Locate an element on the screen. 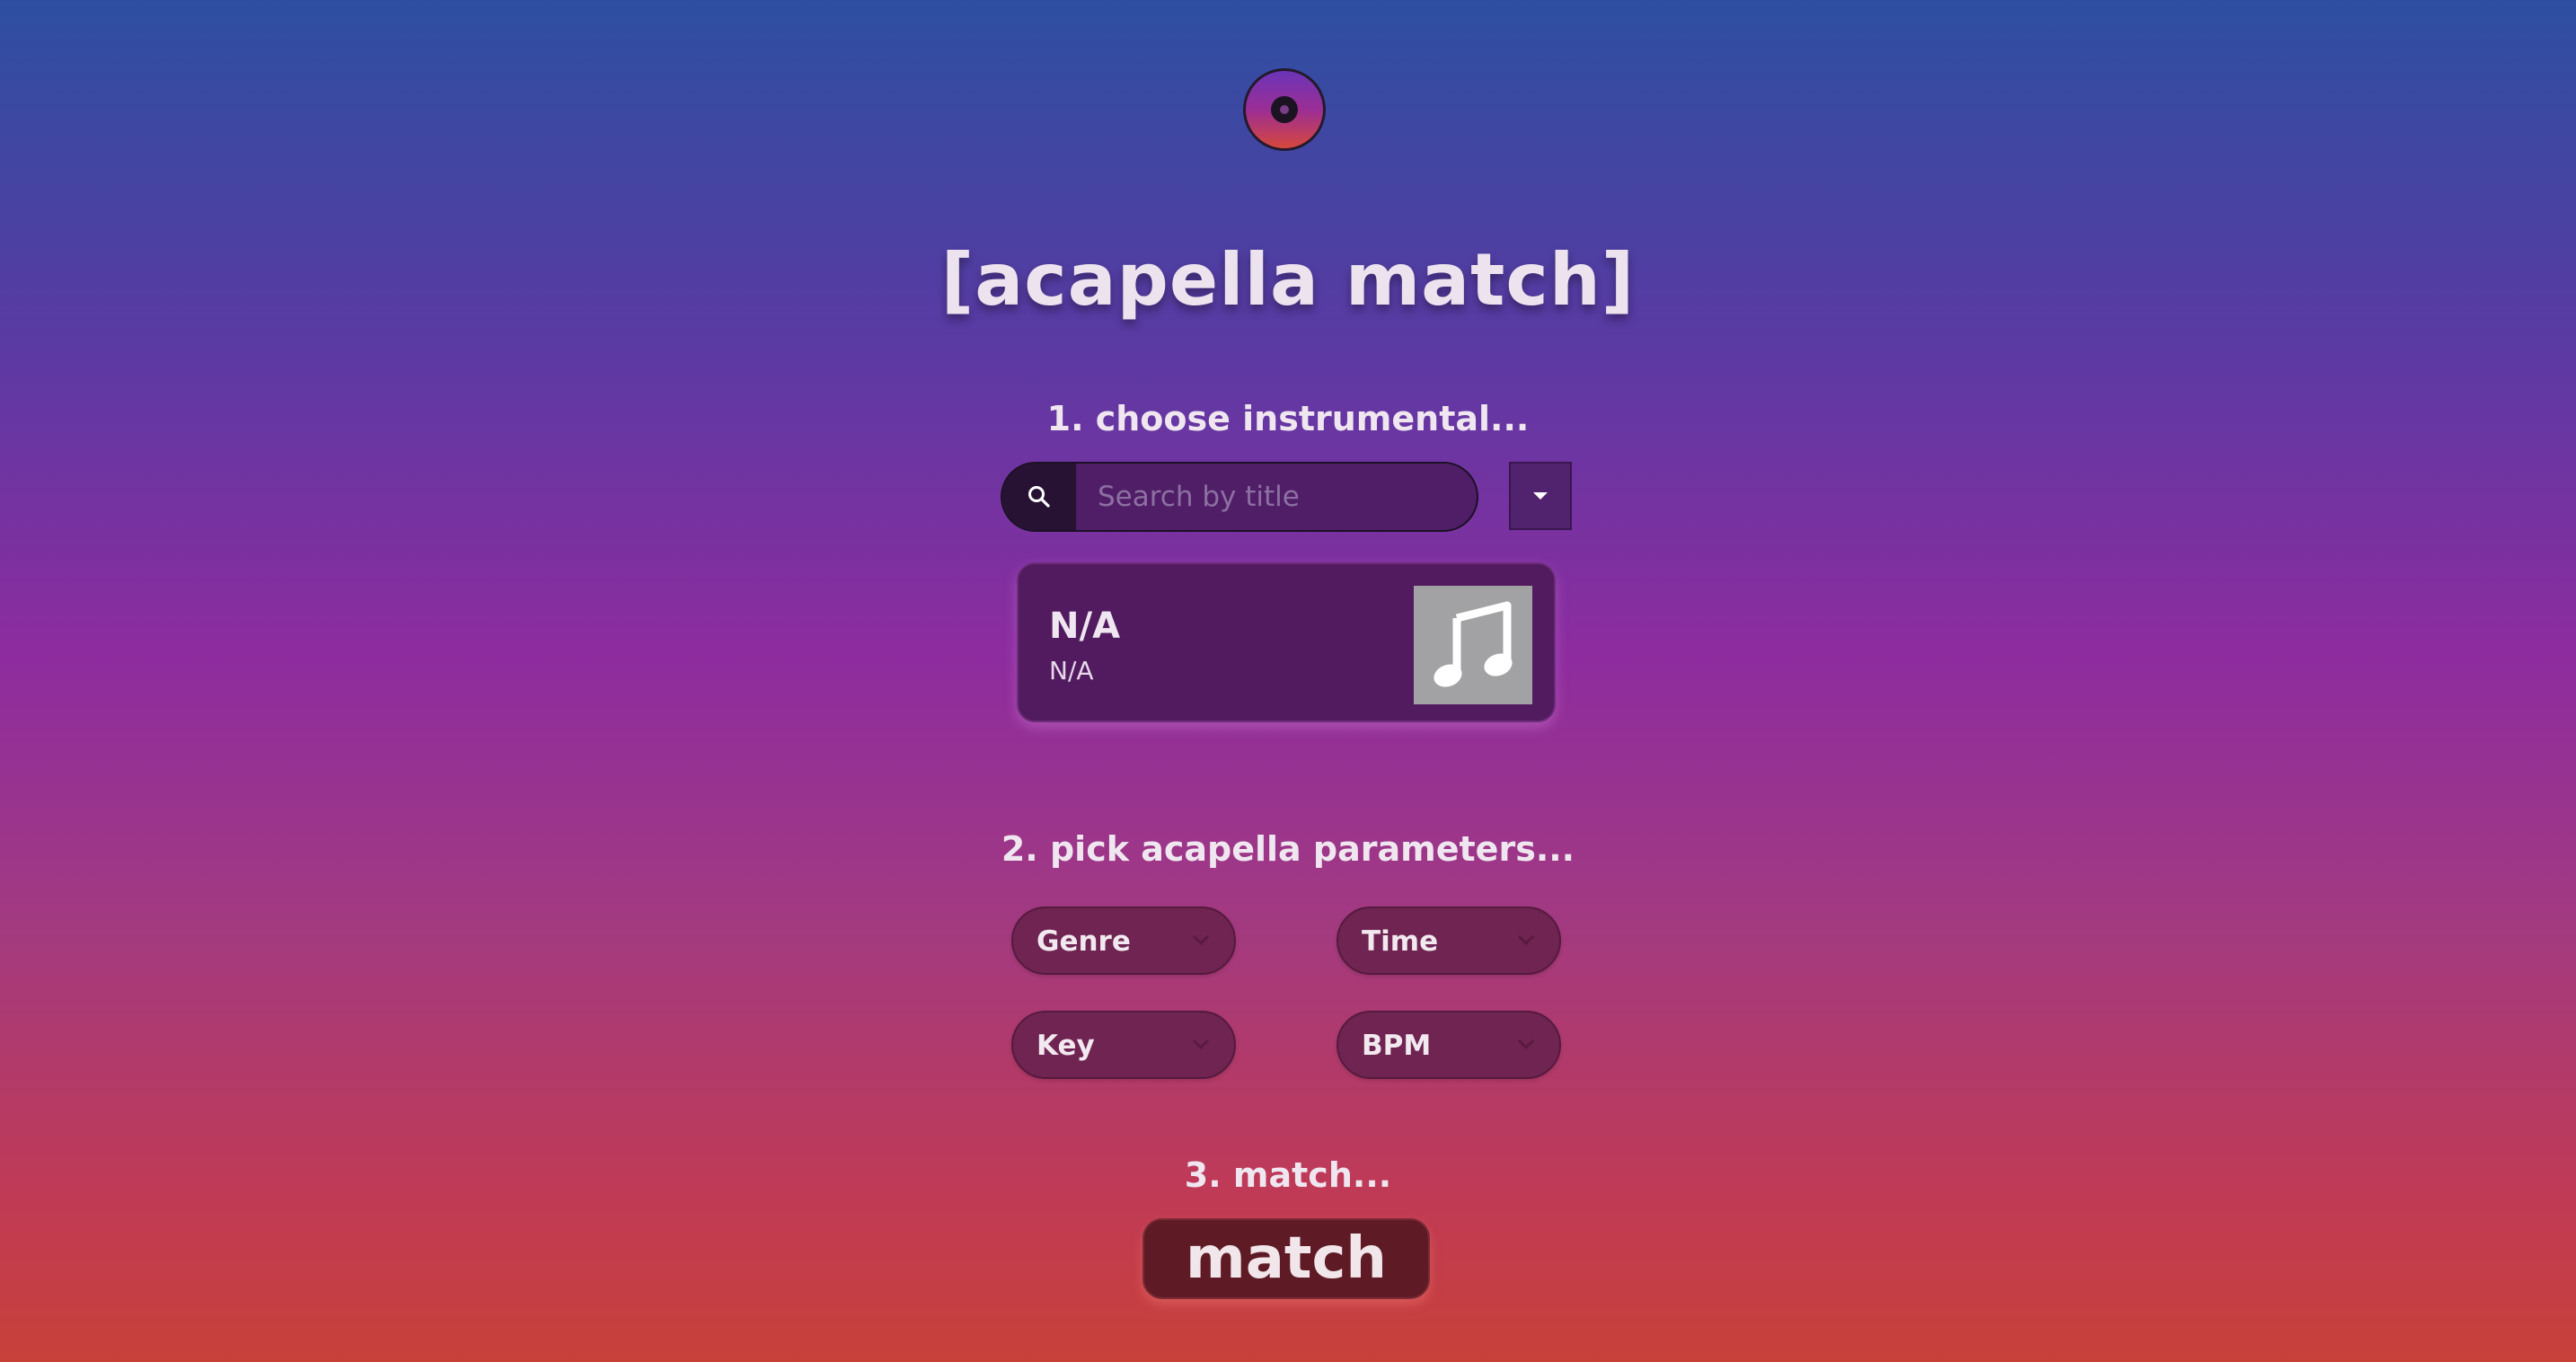  search-bar is located at coordinates (1239, 497).